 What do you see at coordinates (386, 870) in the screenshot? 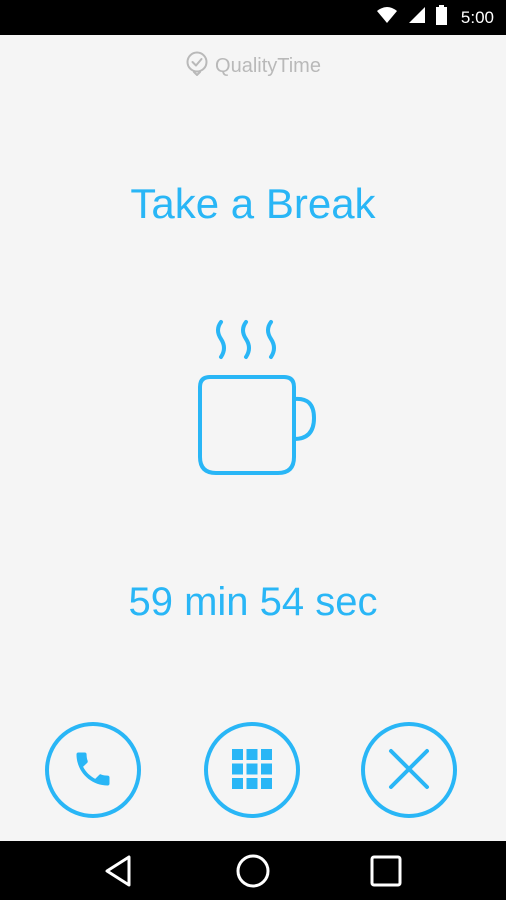
I see `recents-icon` at bounding box center [386, 870].